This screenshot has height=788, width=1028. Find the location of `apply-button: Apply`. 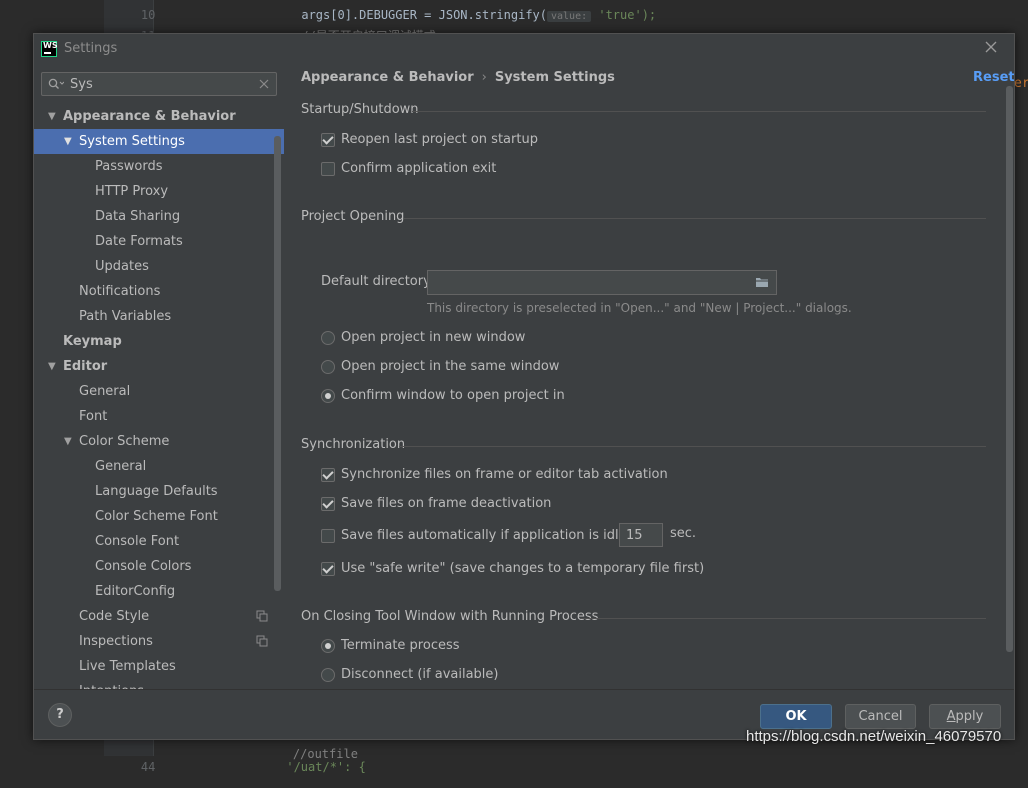

apply-button: Apply is located at coordinates (965, 716).